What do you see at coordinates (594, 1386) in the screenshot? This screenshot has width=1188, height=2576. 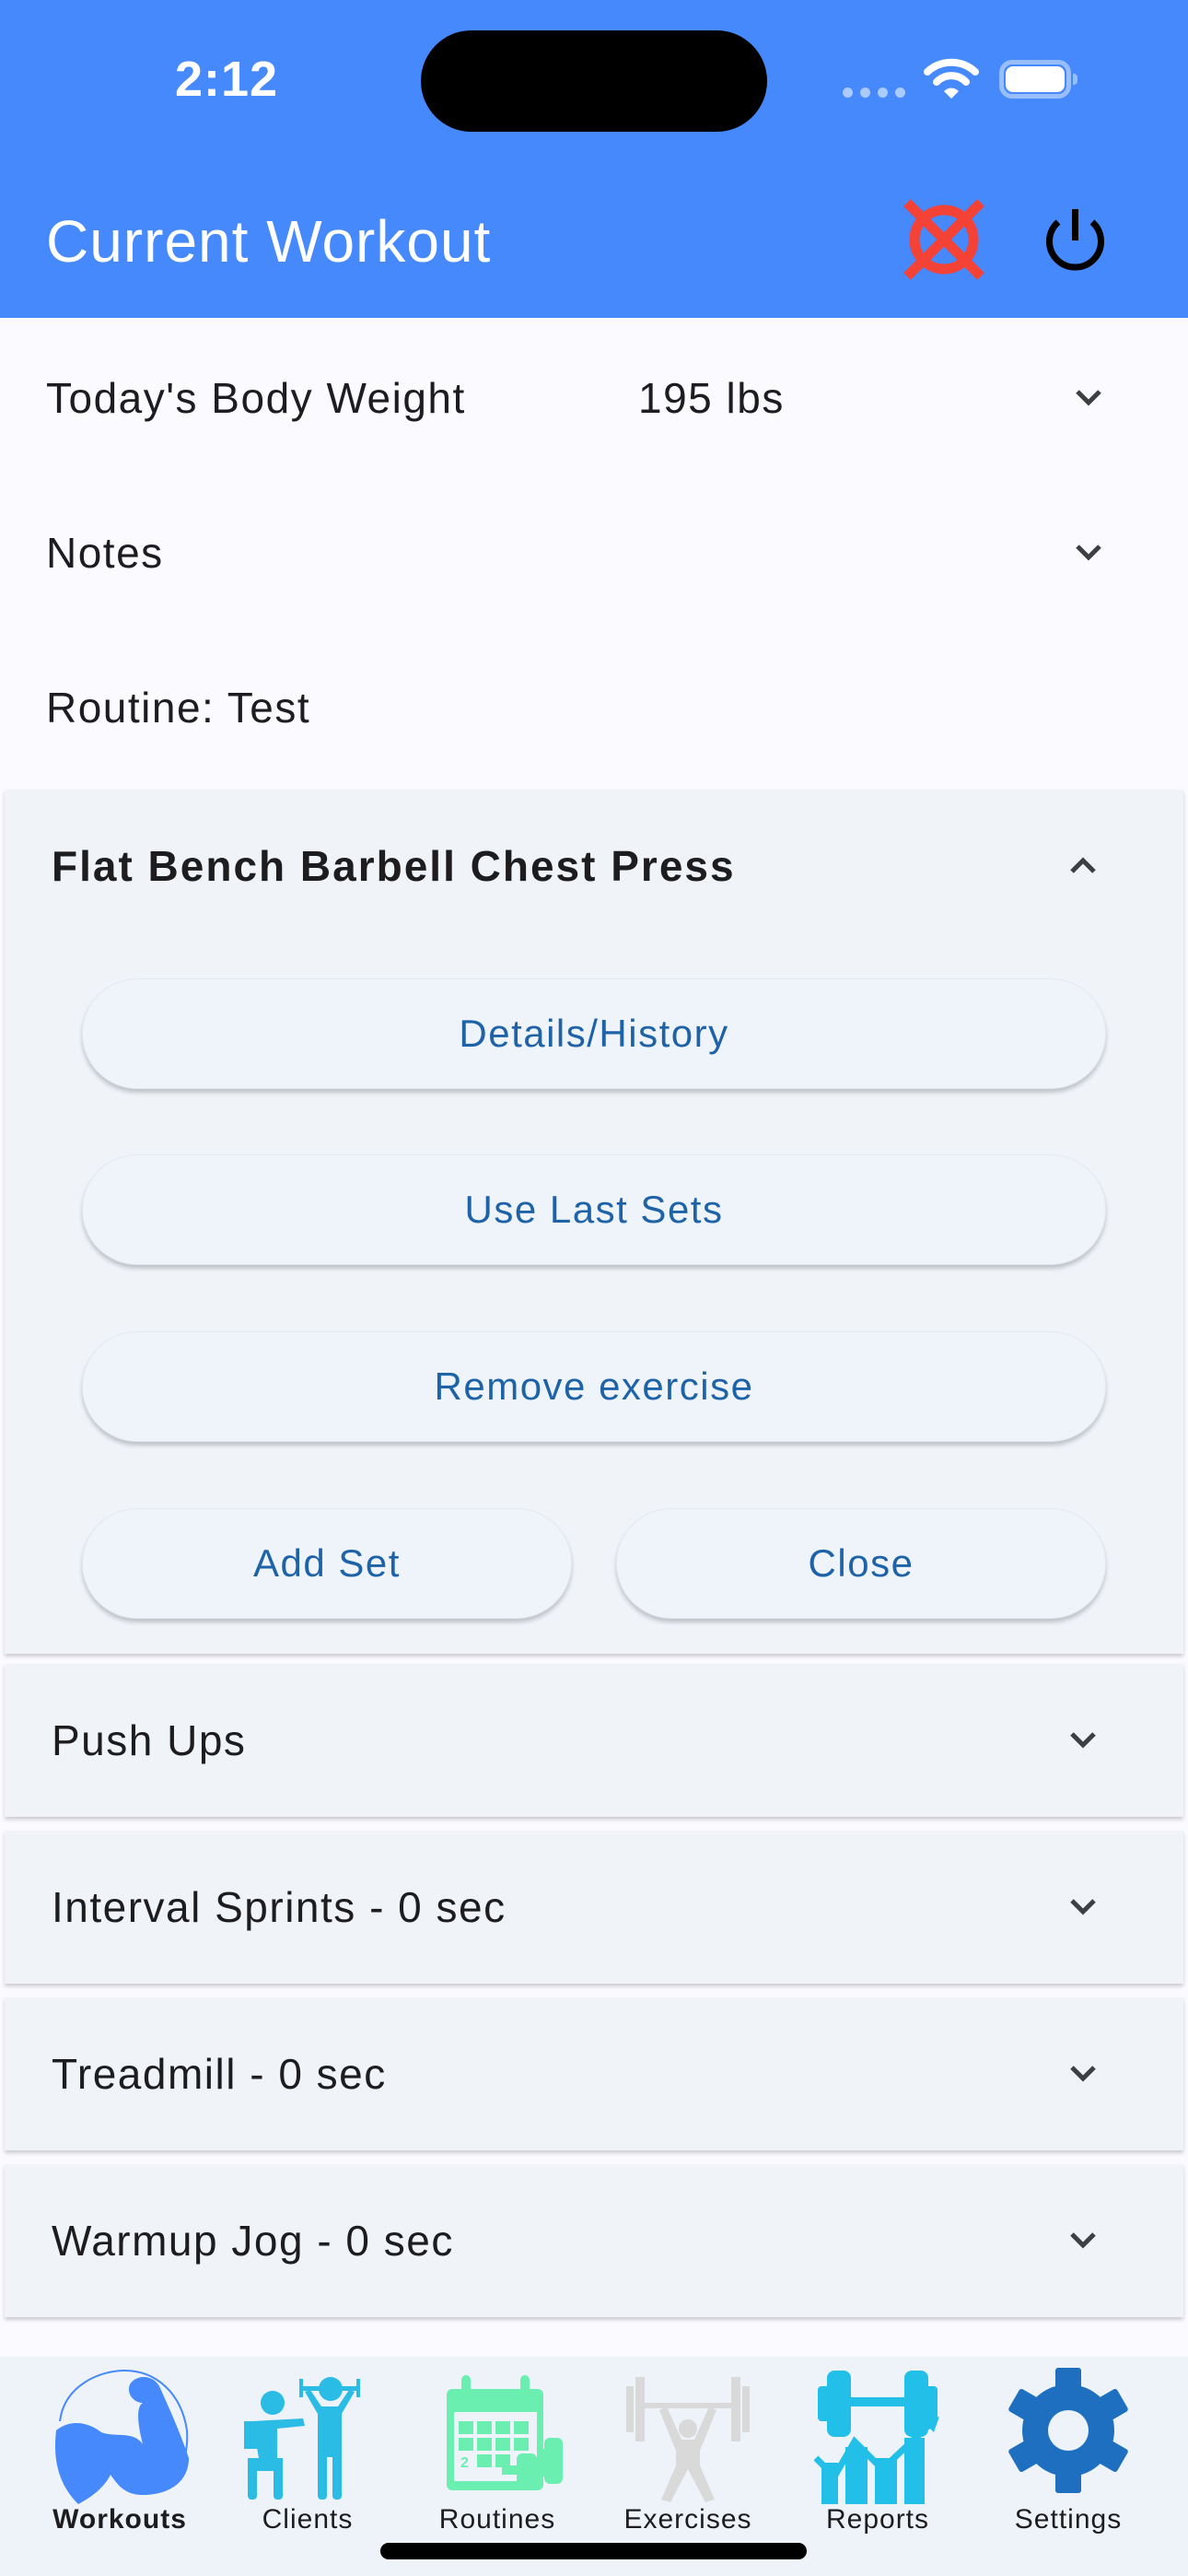 I see `remove-exercise-button: Remove exercise` at bounding box center [594, 1386].